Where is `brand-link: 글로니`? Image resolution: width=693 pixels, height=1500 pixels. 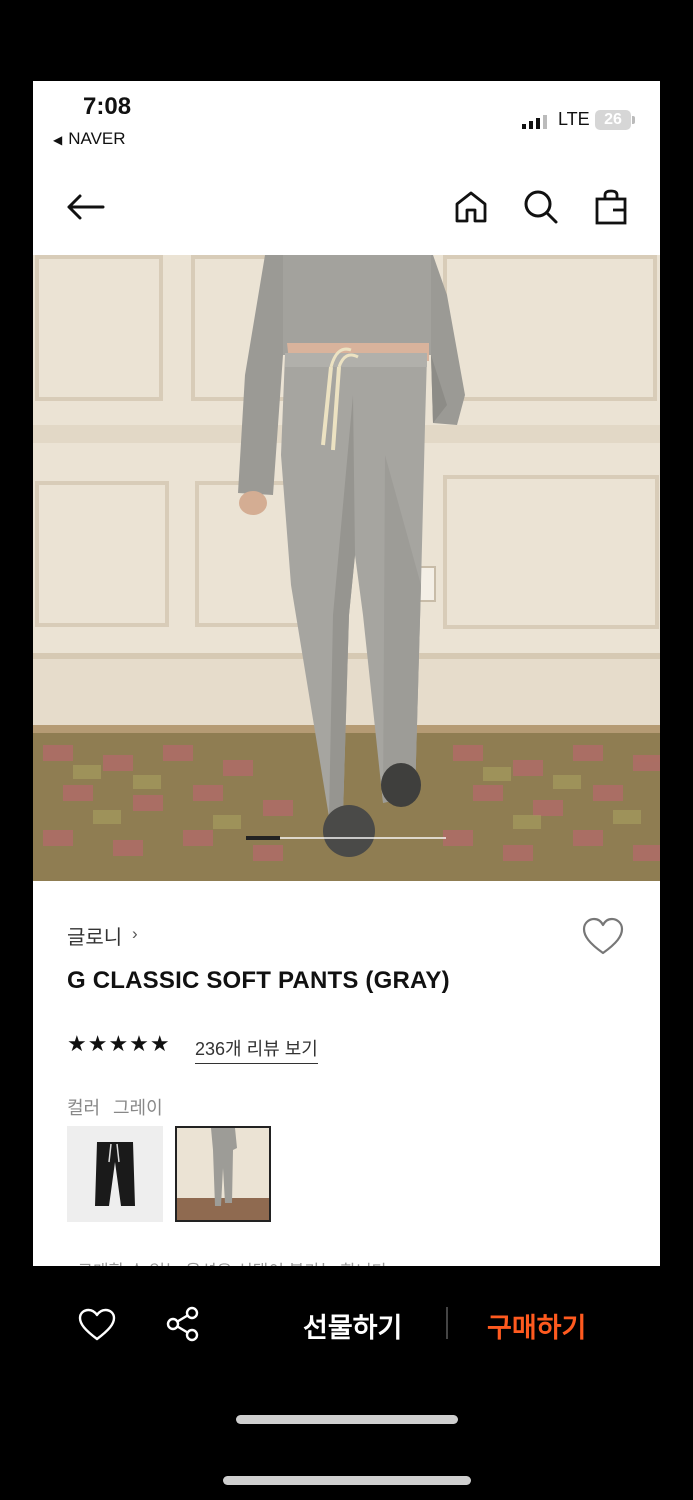 brand-link: 글로니 is located at coordinates (94, 935).